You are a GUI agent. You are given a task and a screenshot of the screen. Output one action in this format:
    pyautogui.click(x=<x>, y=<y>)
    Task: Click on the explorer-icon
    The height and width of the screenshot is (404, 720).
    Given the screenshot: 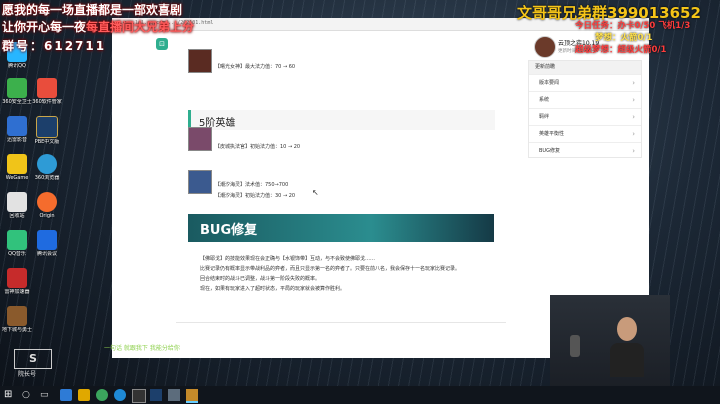 What is the action you would take?
    pyautogui.click(x=66, y=395)
    